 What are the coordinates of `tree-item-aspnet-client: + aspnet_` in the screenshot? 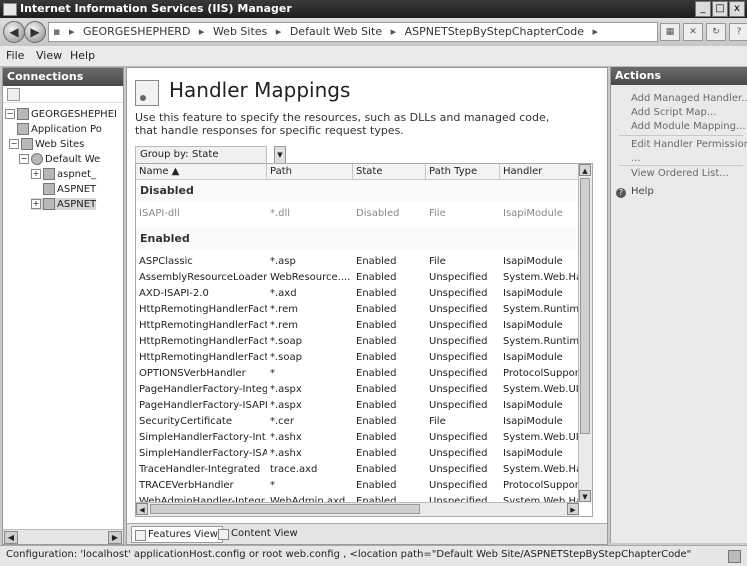 It's located at (63, 174).